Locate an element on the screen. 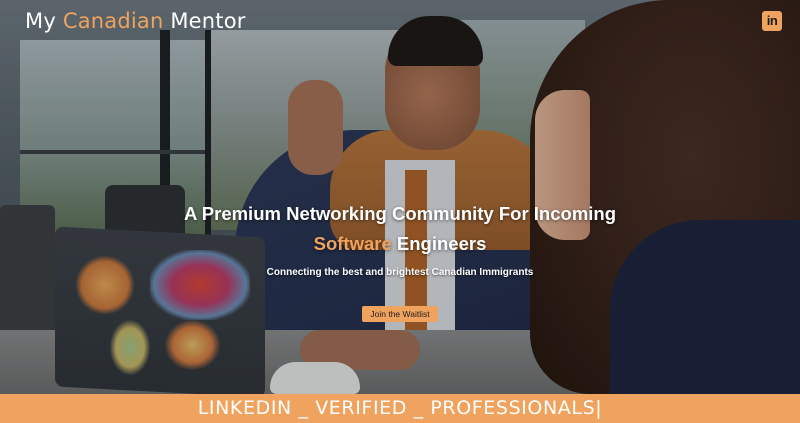  headline-rest: Engineers is located at coordinates (439, 243).